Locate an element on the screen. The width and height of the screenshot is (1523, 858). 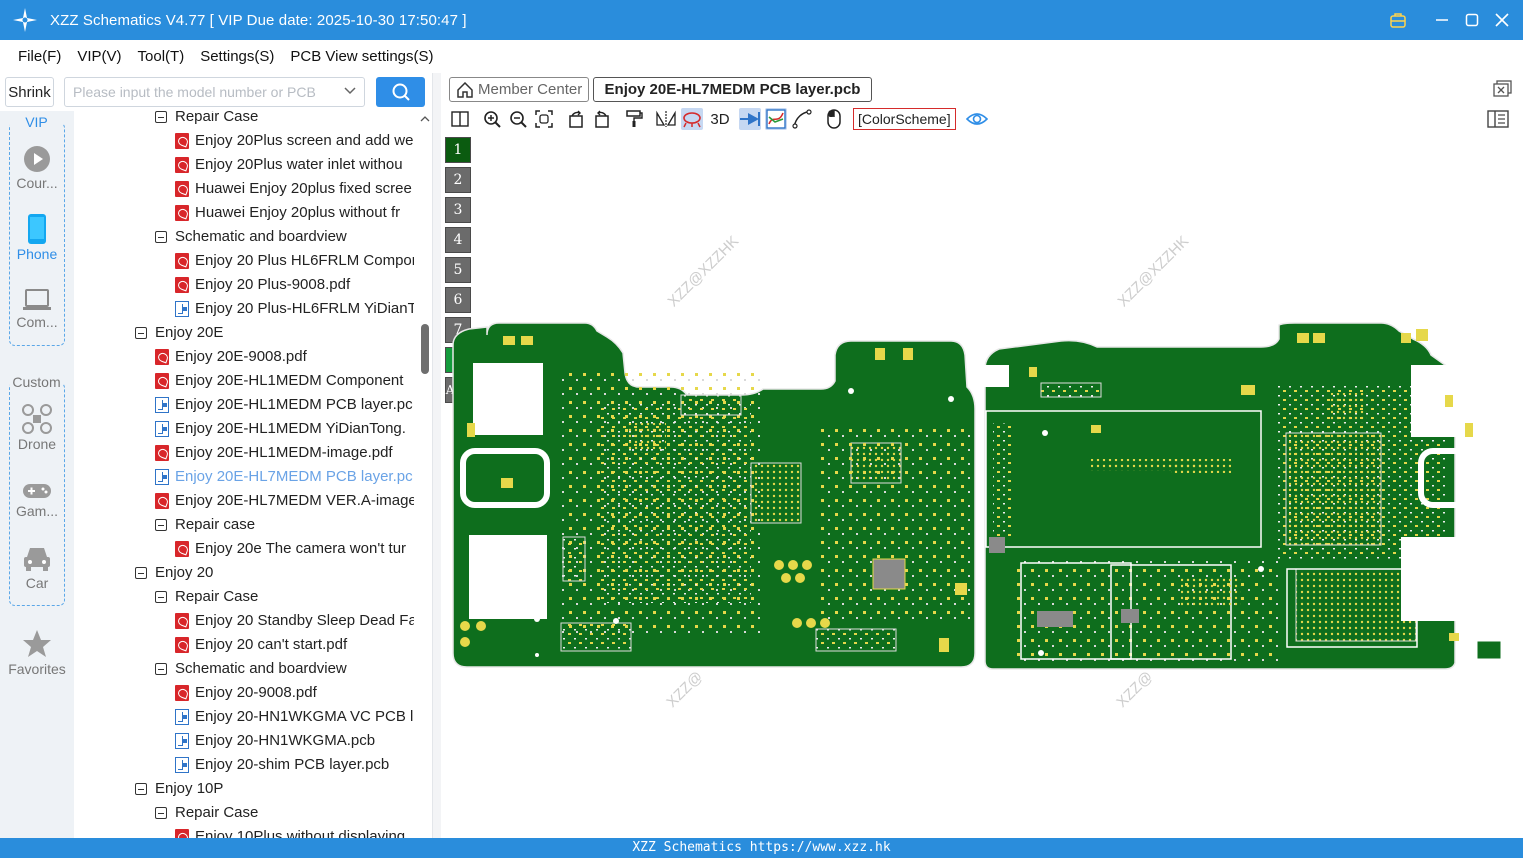
tree-file: Enjoy 20-shim PCB layer.pcb is located at coordinates (294, 765).